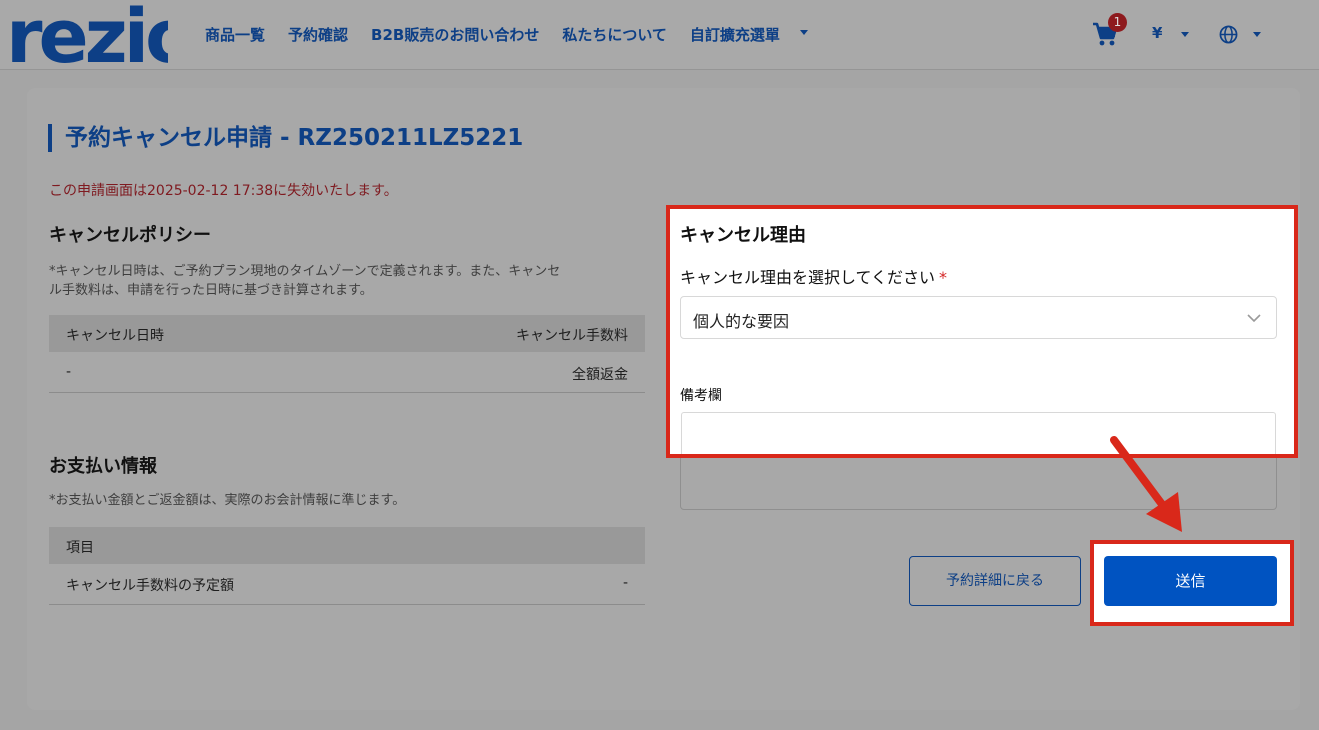 The image size is (1319, 730). What do you see at coordinates (80, 548) in the screenshot?
I see `col-item: 項目` at bounding box center [80, 548].